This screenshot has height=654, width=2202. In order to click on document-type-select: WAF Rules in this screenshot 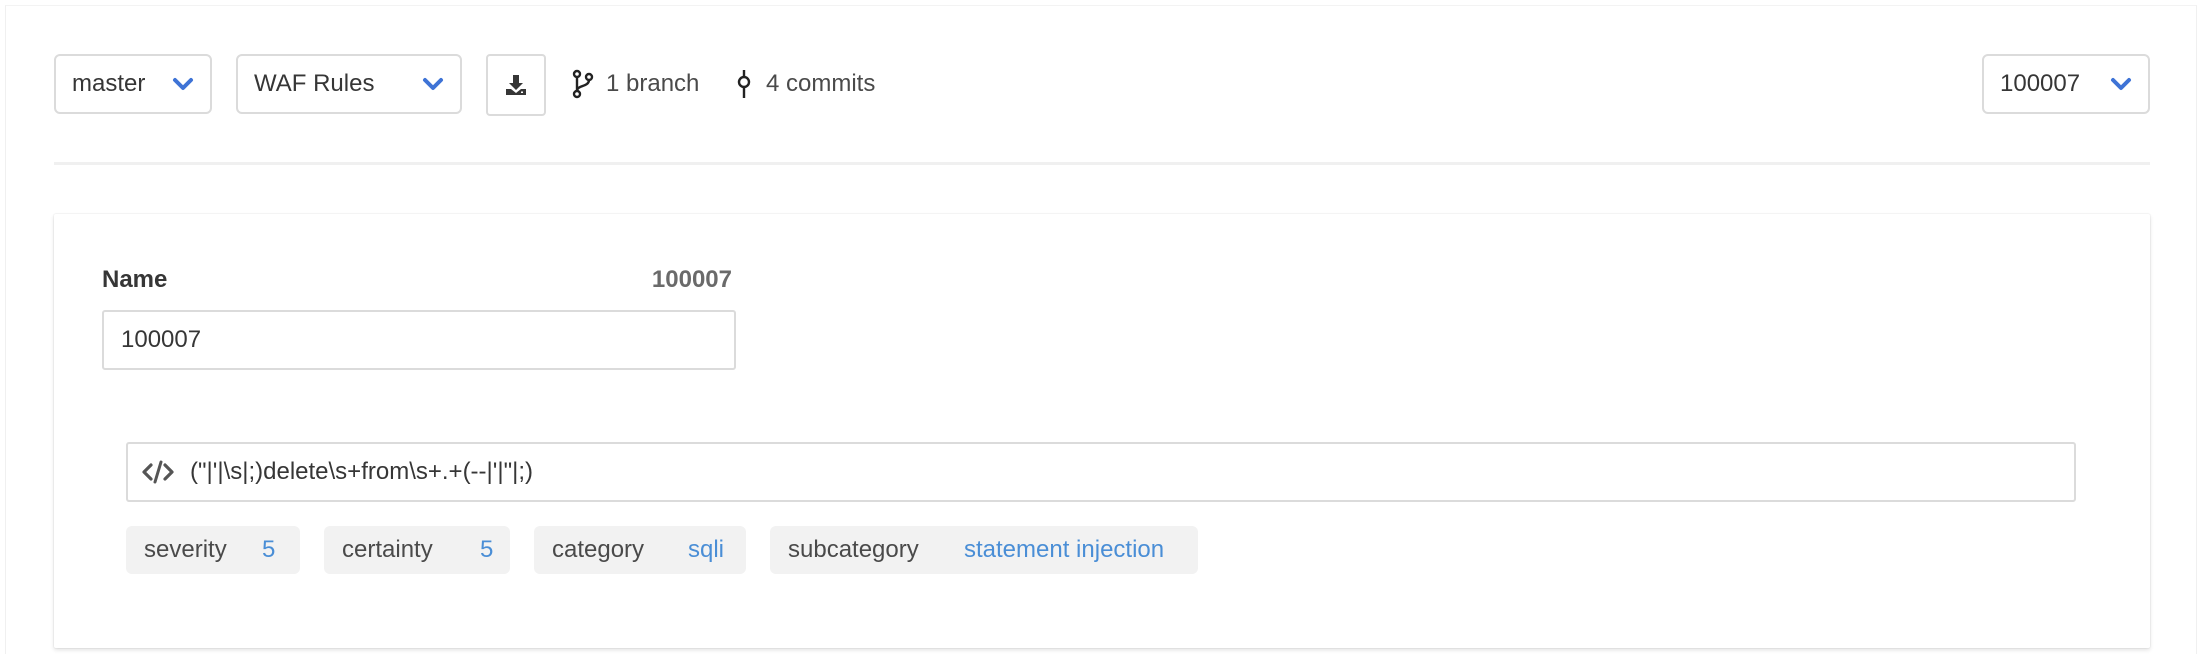, I will do `click(349, 84)`.